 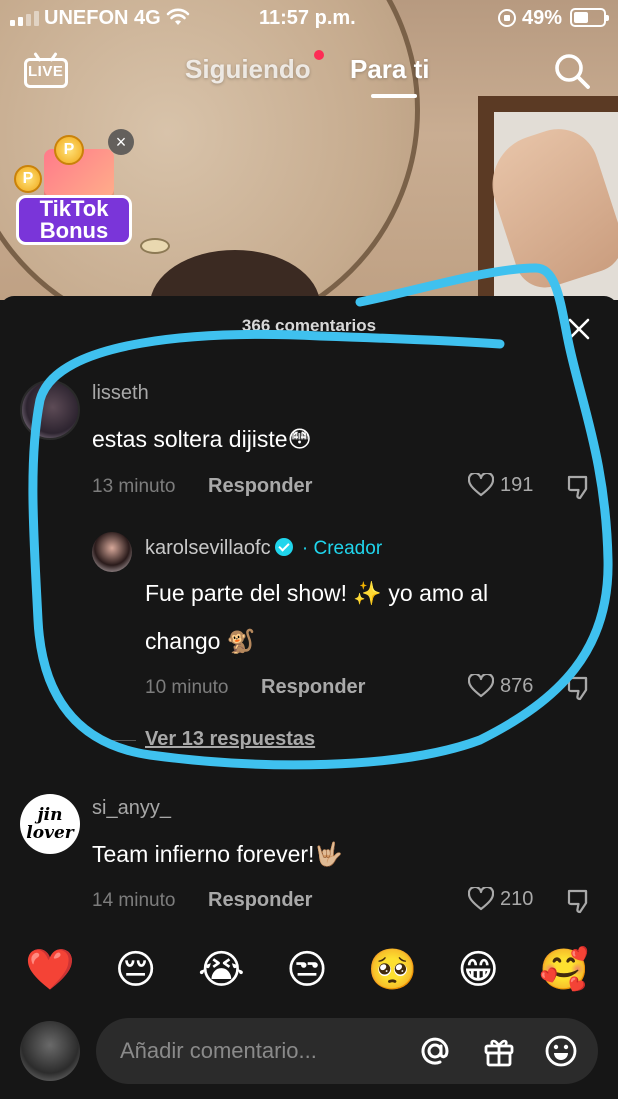 What do you see at coordinates (221, 970) in the screenshot?
I see `emoji-crying-button: 😭` at bounding box center [221, 970].